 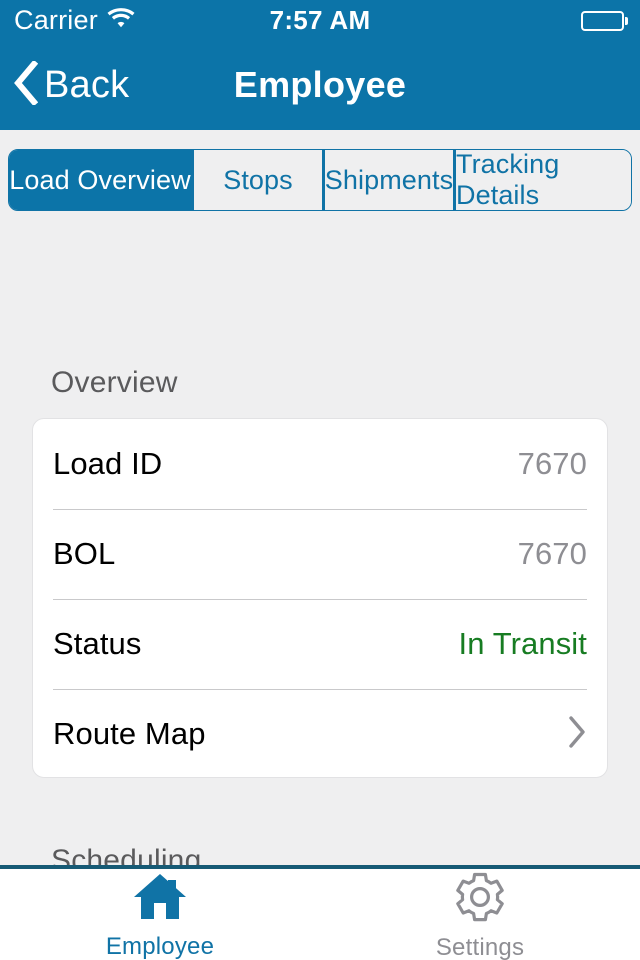 What do you see at coordinates (480, 947) in the screenshot?
I see `tab-bar-label-settings: Settings` at bounding box center [480, 947].